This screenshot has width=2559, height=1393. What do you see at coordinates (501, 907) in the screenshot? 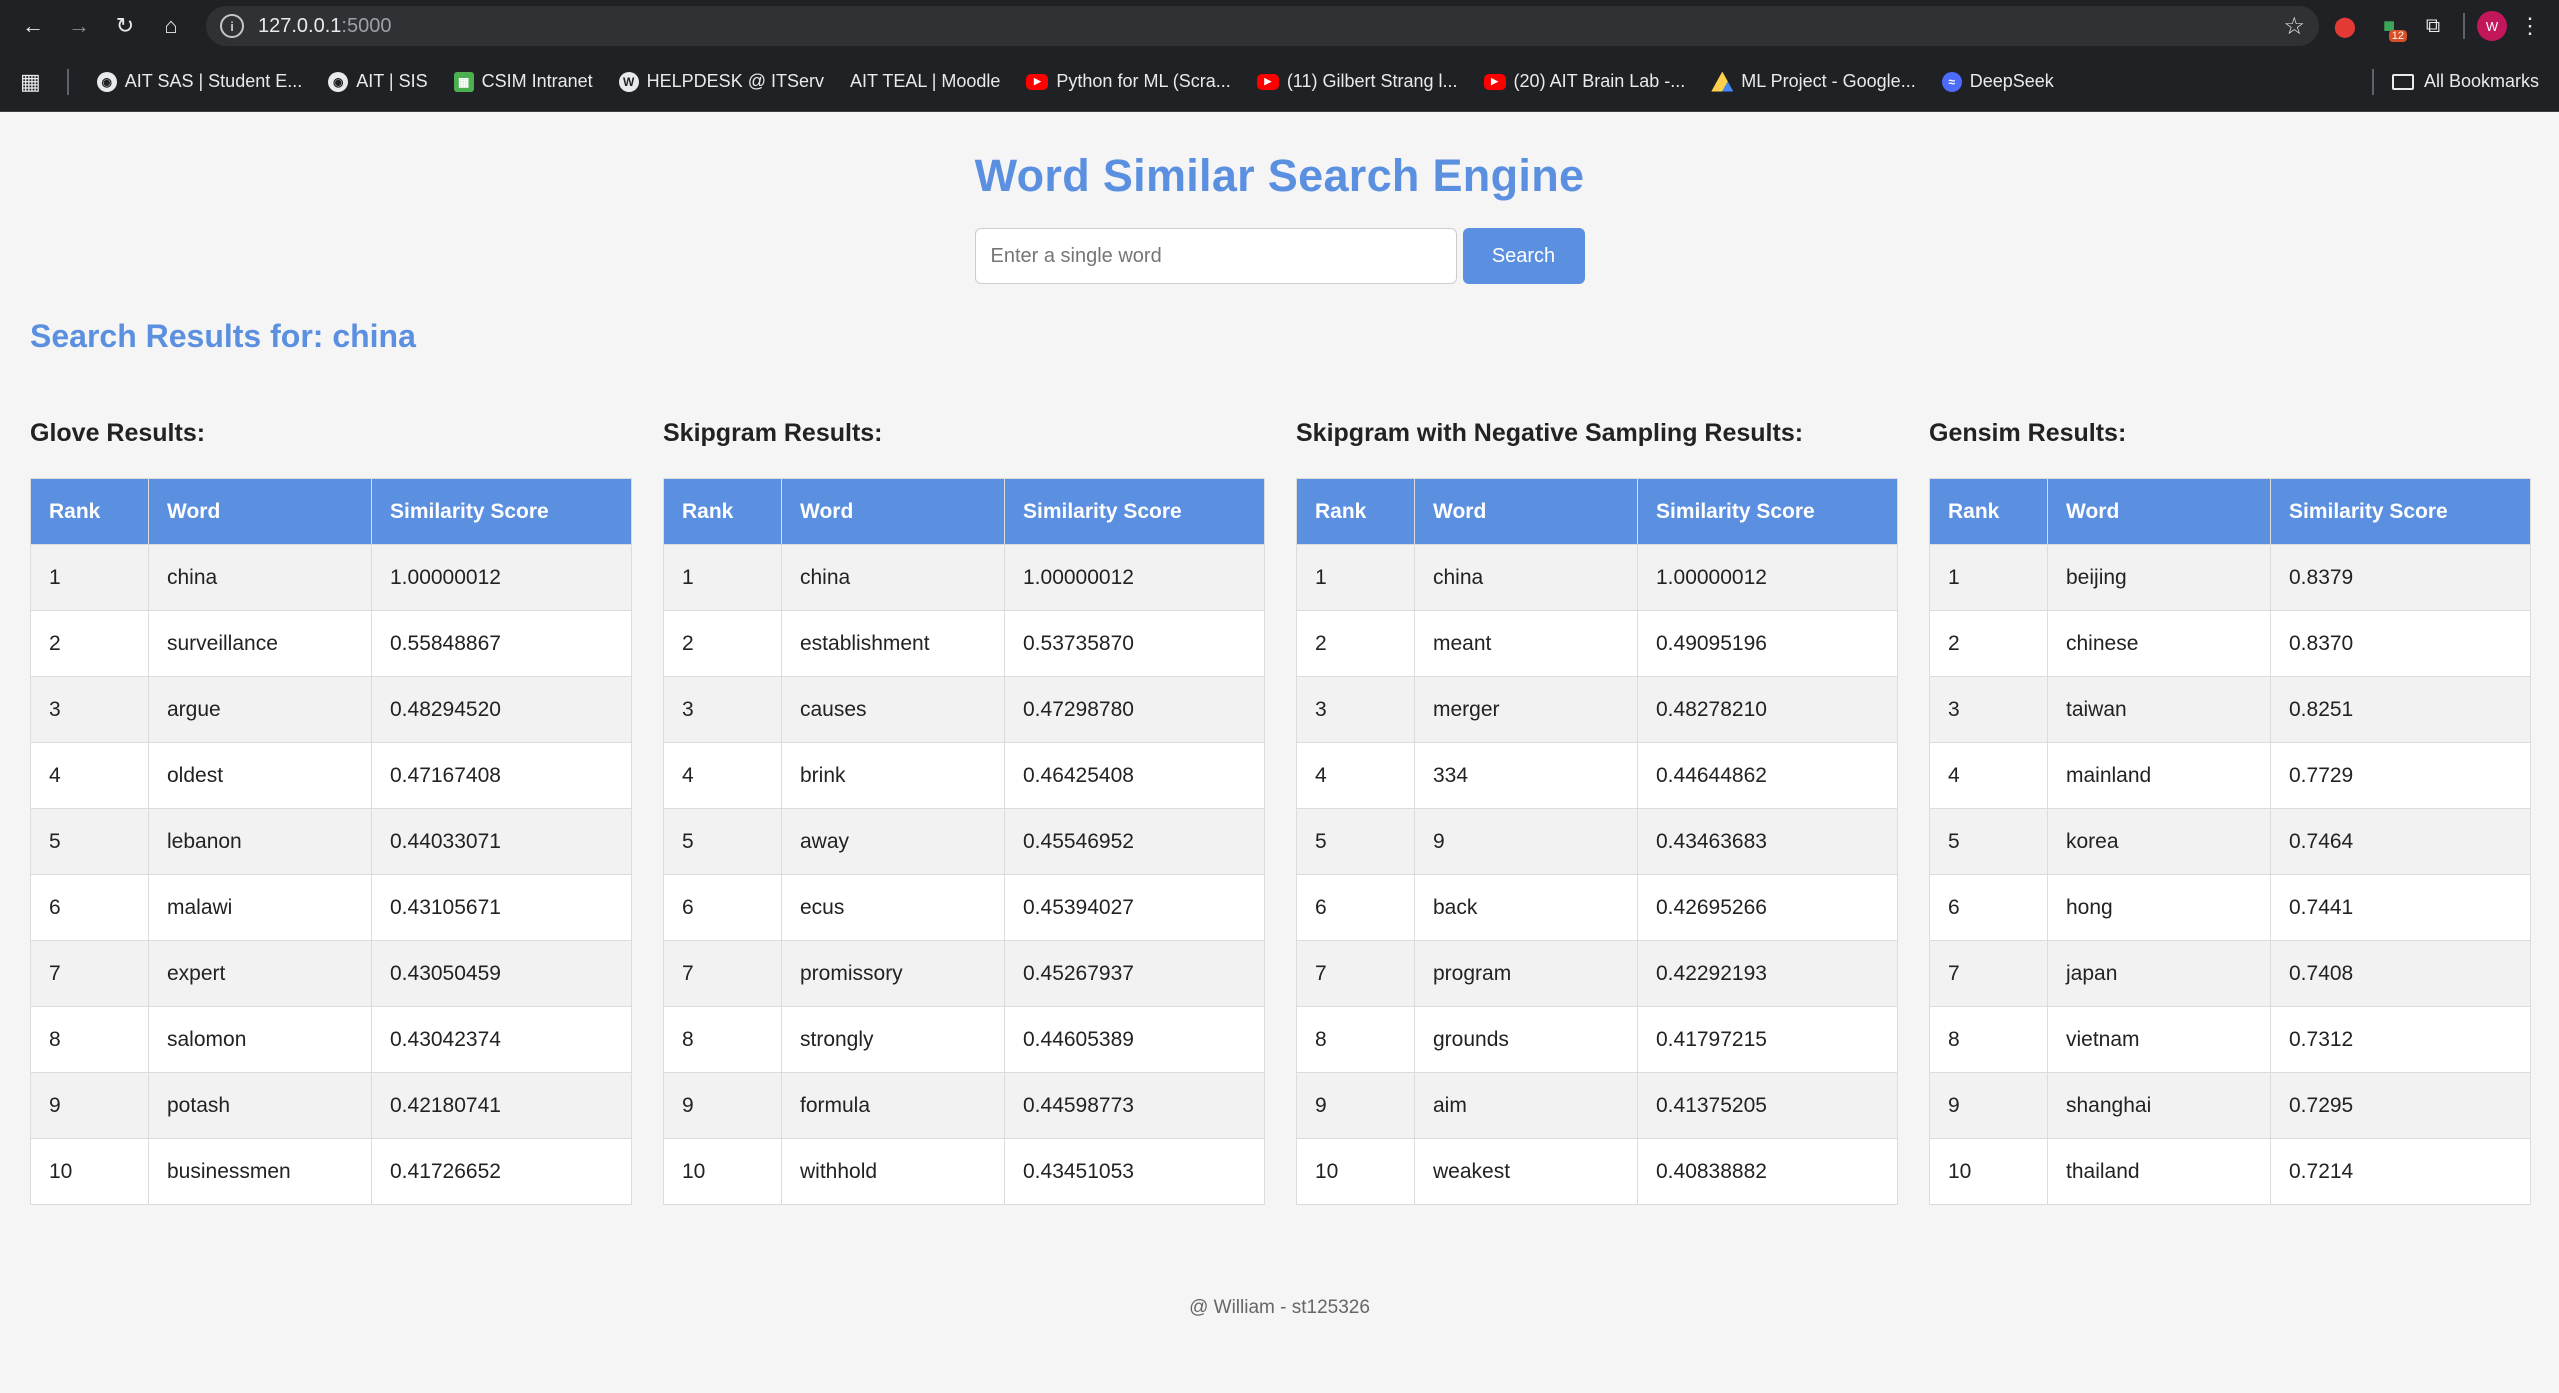
I see `score-cell: 0.43105671` at bounding box center [501, 907].